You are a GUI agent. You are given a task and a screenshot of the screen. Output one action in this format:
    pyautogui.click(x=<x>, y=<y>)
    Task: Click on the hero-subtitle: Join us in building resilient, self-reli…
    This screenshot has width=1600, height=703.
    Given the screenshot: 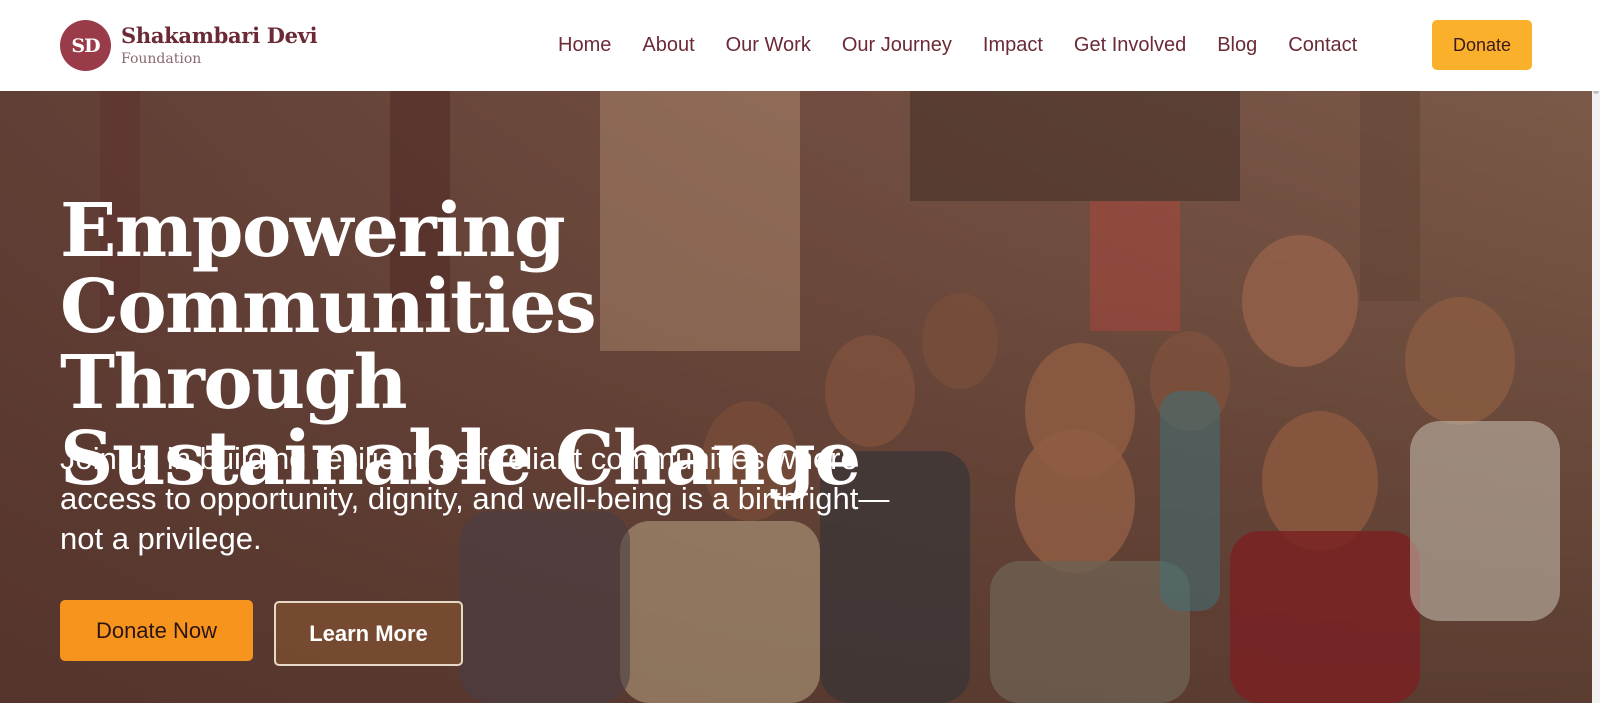 What is the action you would take?
    pyautogui.click(x=475, y=498)
    